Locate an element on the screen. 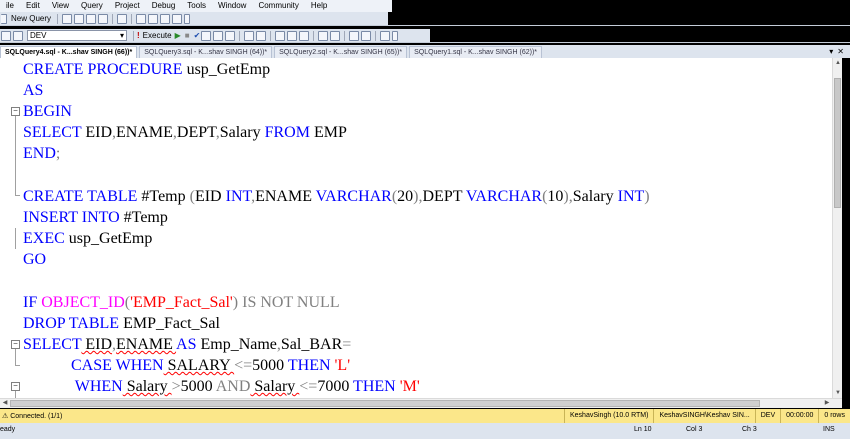 The width and height of the screenshot is (850, 439). menu-file: ile is located at coordinates (10, 6).